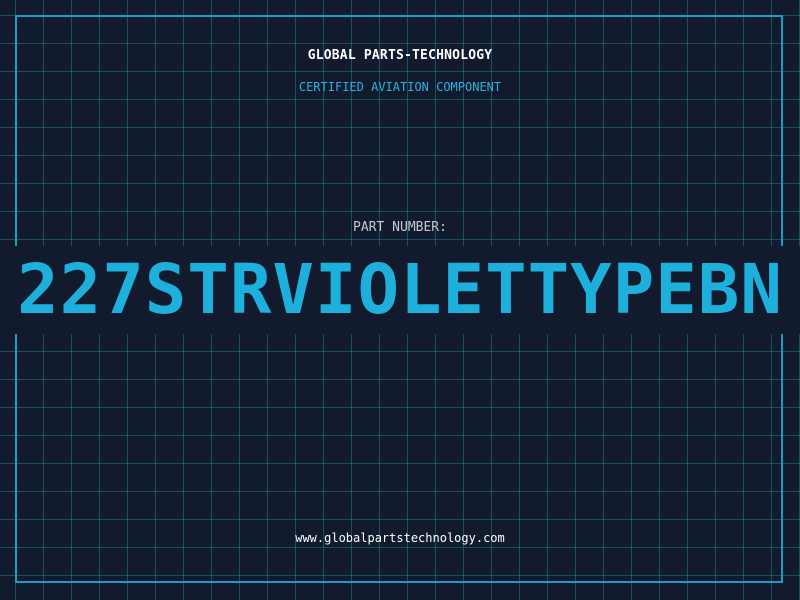 The height and width of the screenshot is (600, 800). What do you see at coordinates (400, 55) in the screenshot?
I see `brand-title: GLOBAL PARTS-TECHNOLOGY` at bounding box center [400, 55].